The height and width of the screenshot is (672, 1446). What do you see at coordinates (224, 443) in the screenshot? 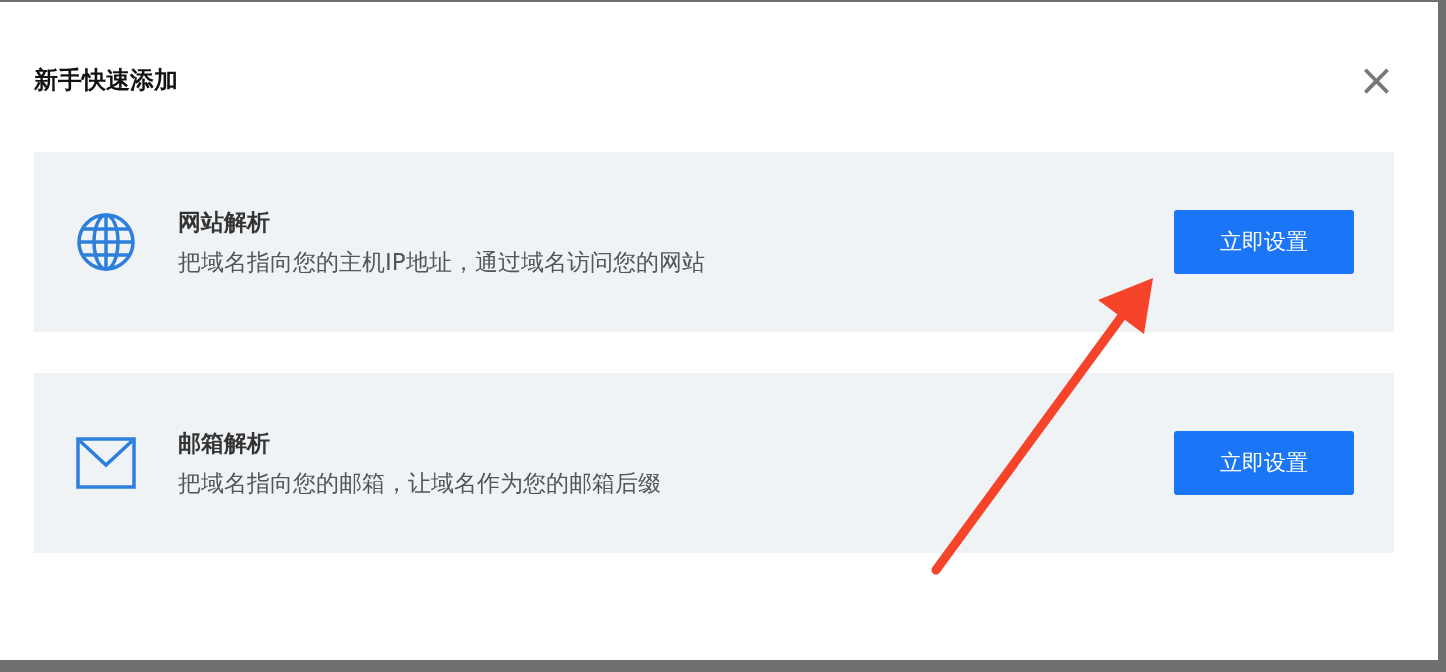
I see `option-title: 邮箱解析` at bounding box center [224, 443].